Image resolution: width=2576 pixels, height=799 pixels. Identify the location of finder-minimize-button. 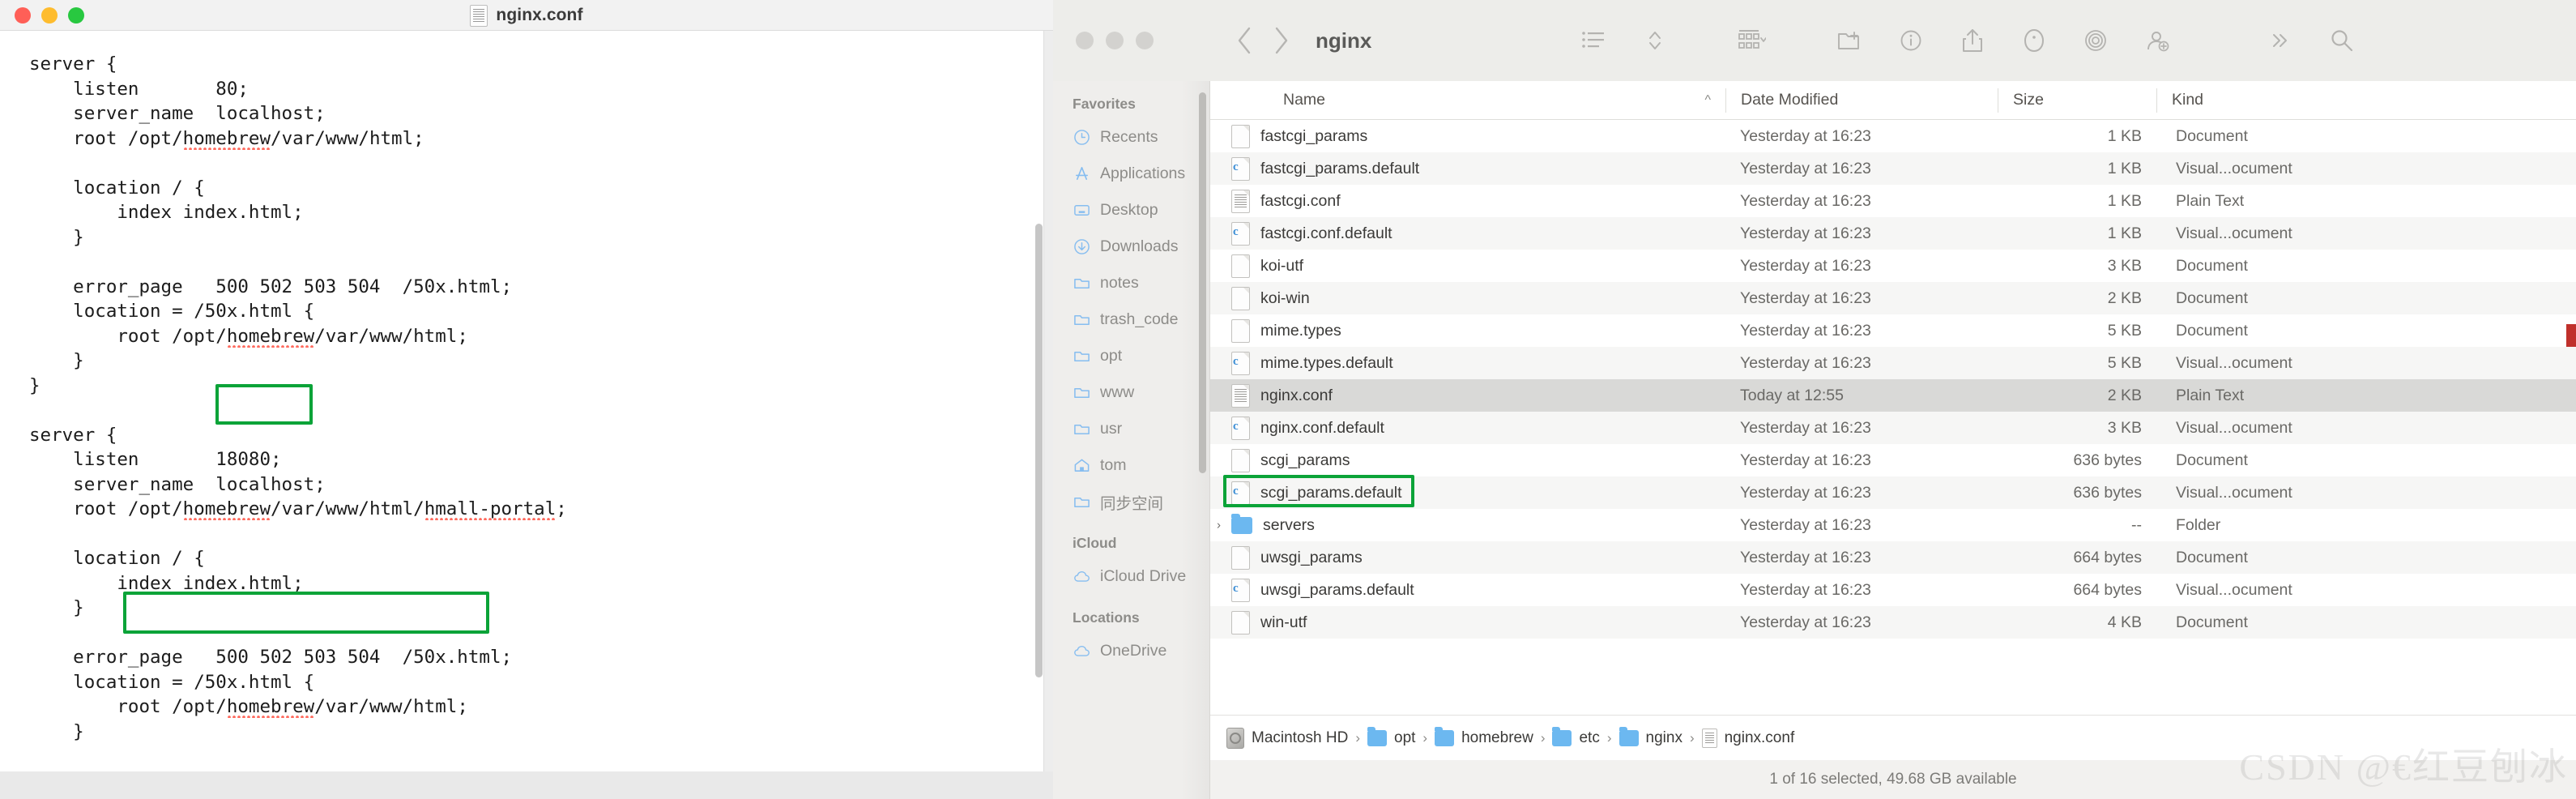
(1115, 40).